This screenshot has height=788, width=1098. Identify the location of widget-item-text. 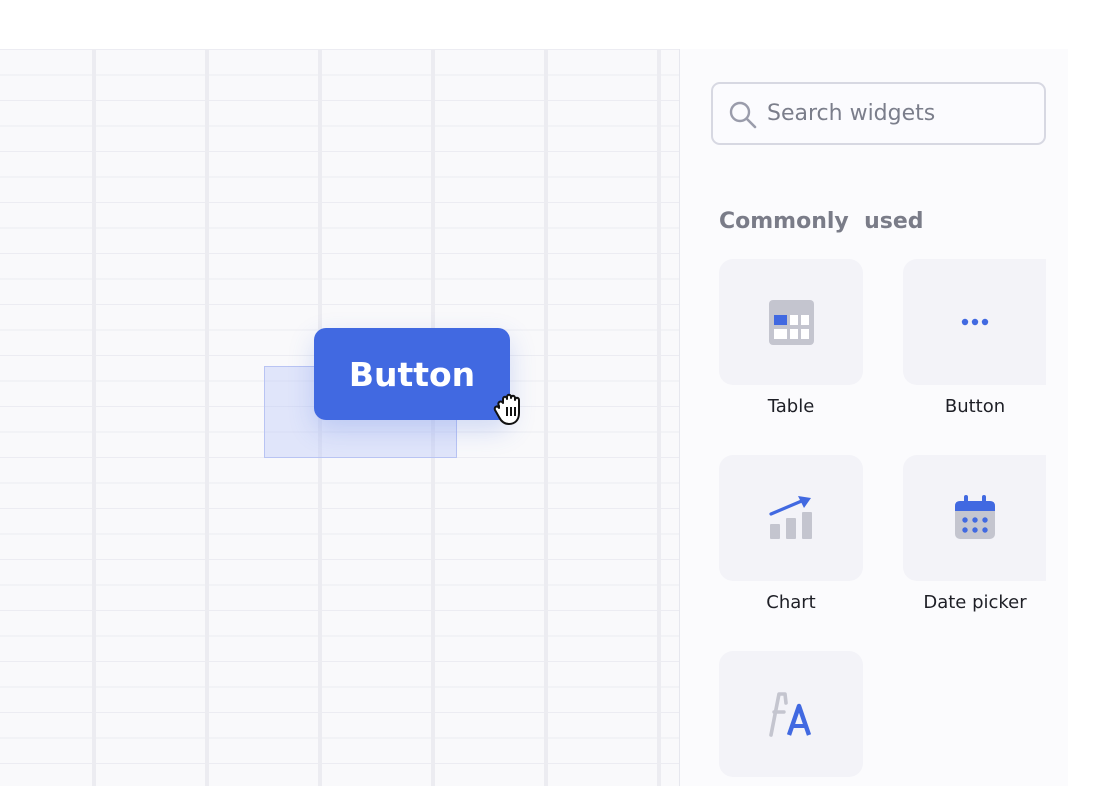
(791, 719).